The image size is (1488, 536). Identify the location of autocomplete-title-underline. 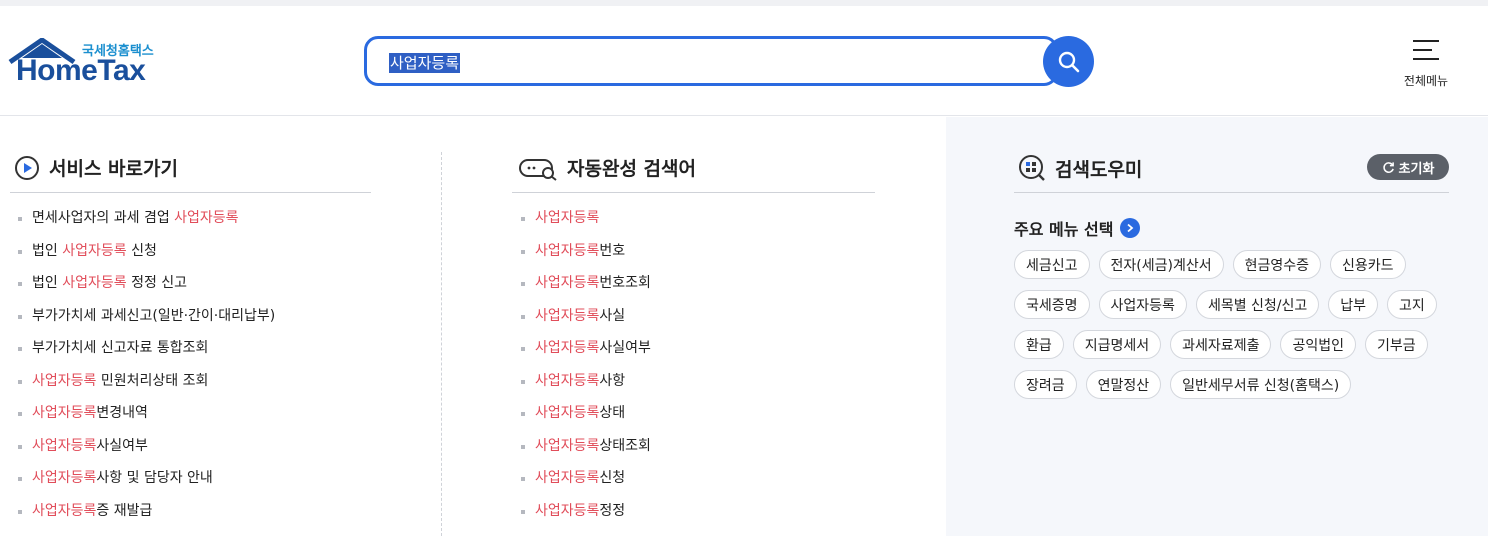
(693, 192).